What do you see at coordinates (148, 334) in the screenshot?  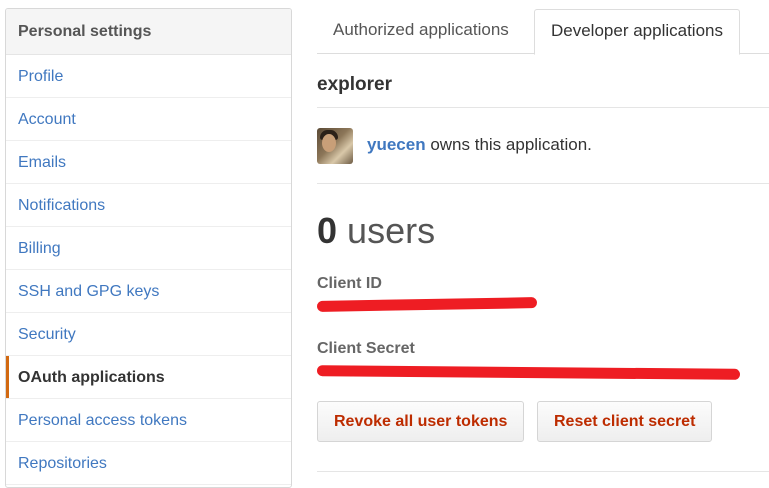 I see `sidebar-item-security: Security` at bounding box center [148, 334].